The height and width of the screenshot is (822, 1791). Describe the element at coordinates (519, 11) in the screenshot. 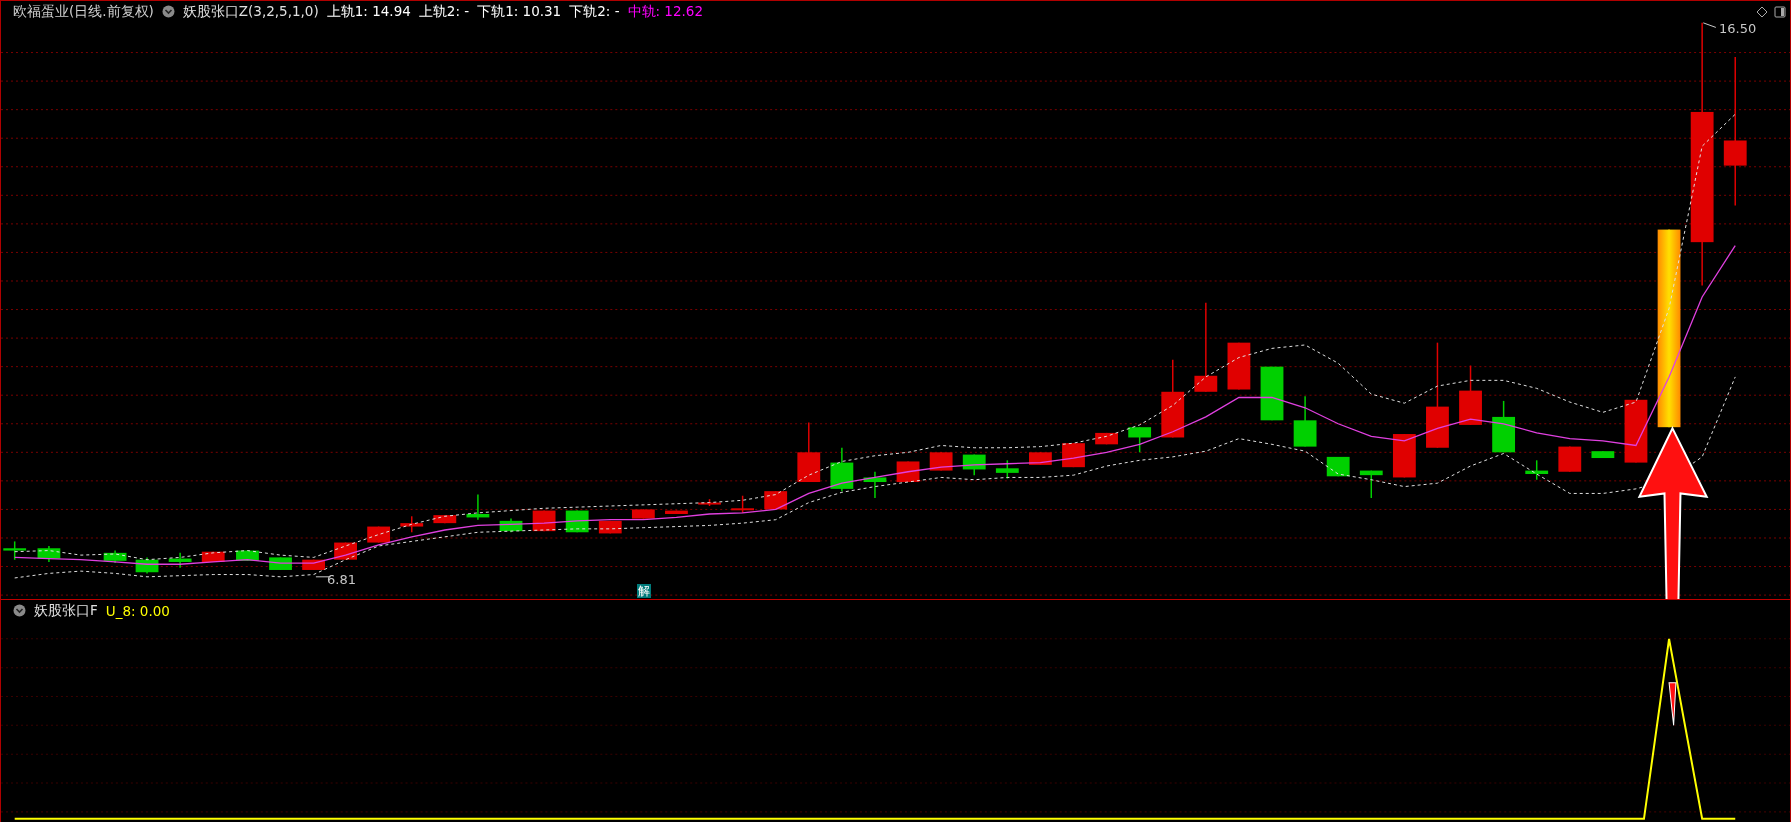

I see `indicator-value: 下轨1: 10.31` at that location.